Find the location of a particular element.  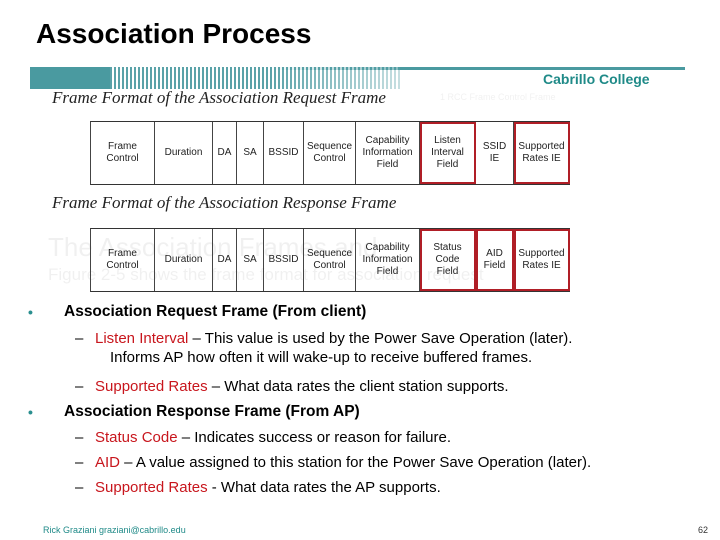

frame-field: Status Code Field is located at coordinates (448, 260).